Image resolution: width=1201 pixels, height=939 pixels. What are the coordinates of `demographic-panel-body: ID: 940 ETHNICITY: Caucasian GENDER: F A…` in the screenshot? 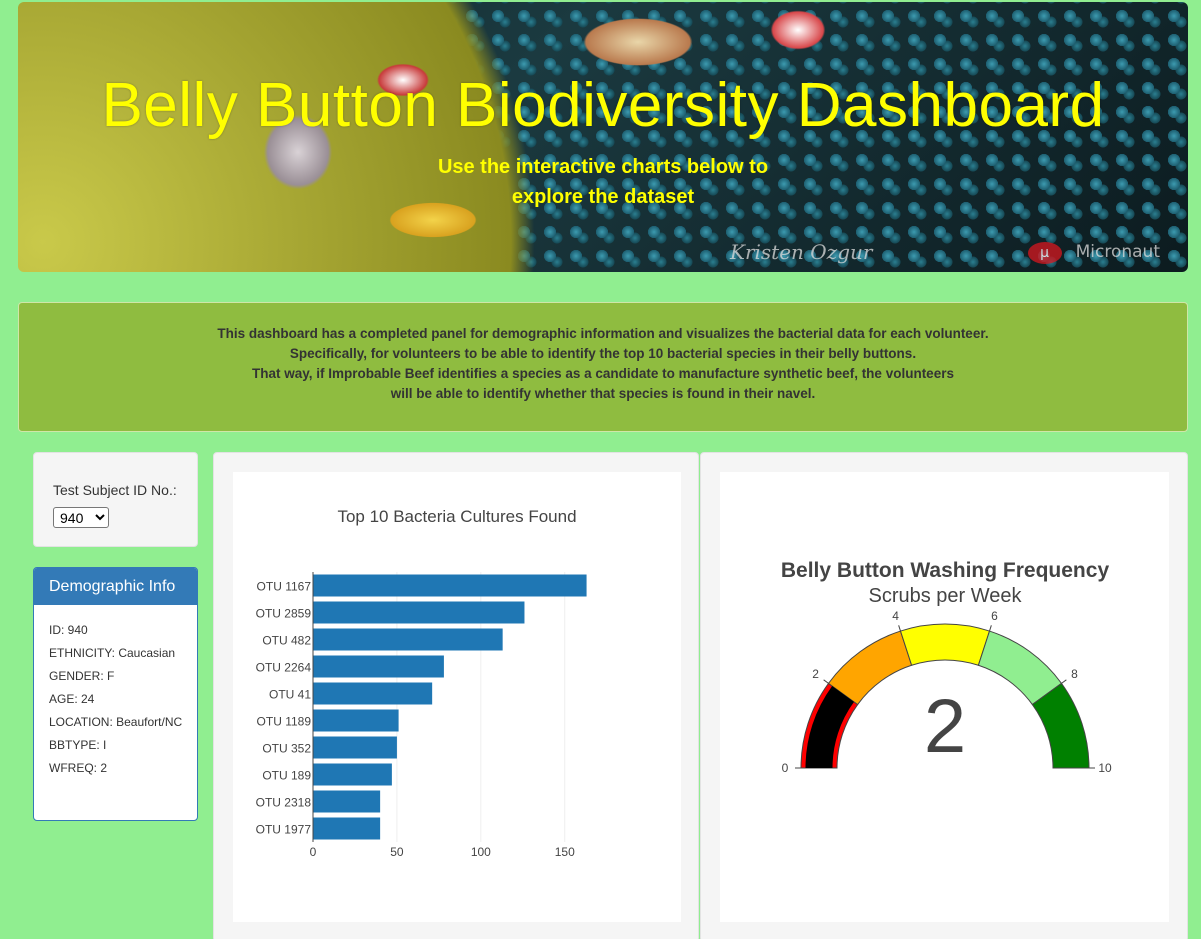 It's located at (115, 690).